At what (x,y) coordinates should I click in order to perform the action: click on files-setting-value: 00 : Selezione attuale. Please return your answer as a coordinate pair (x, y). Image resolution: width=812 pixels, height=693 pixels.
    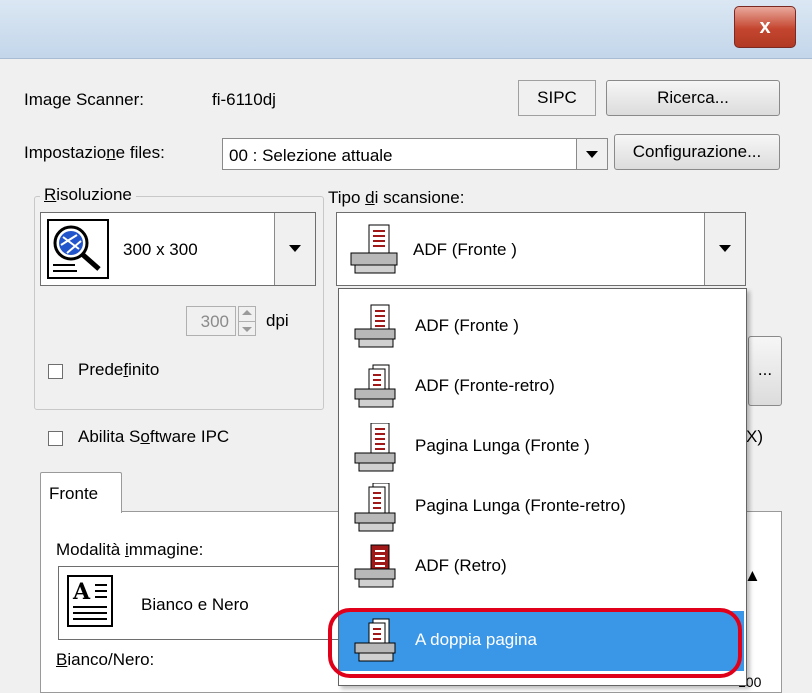
    Looking at the image, I should click on (311, 155).